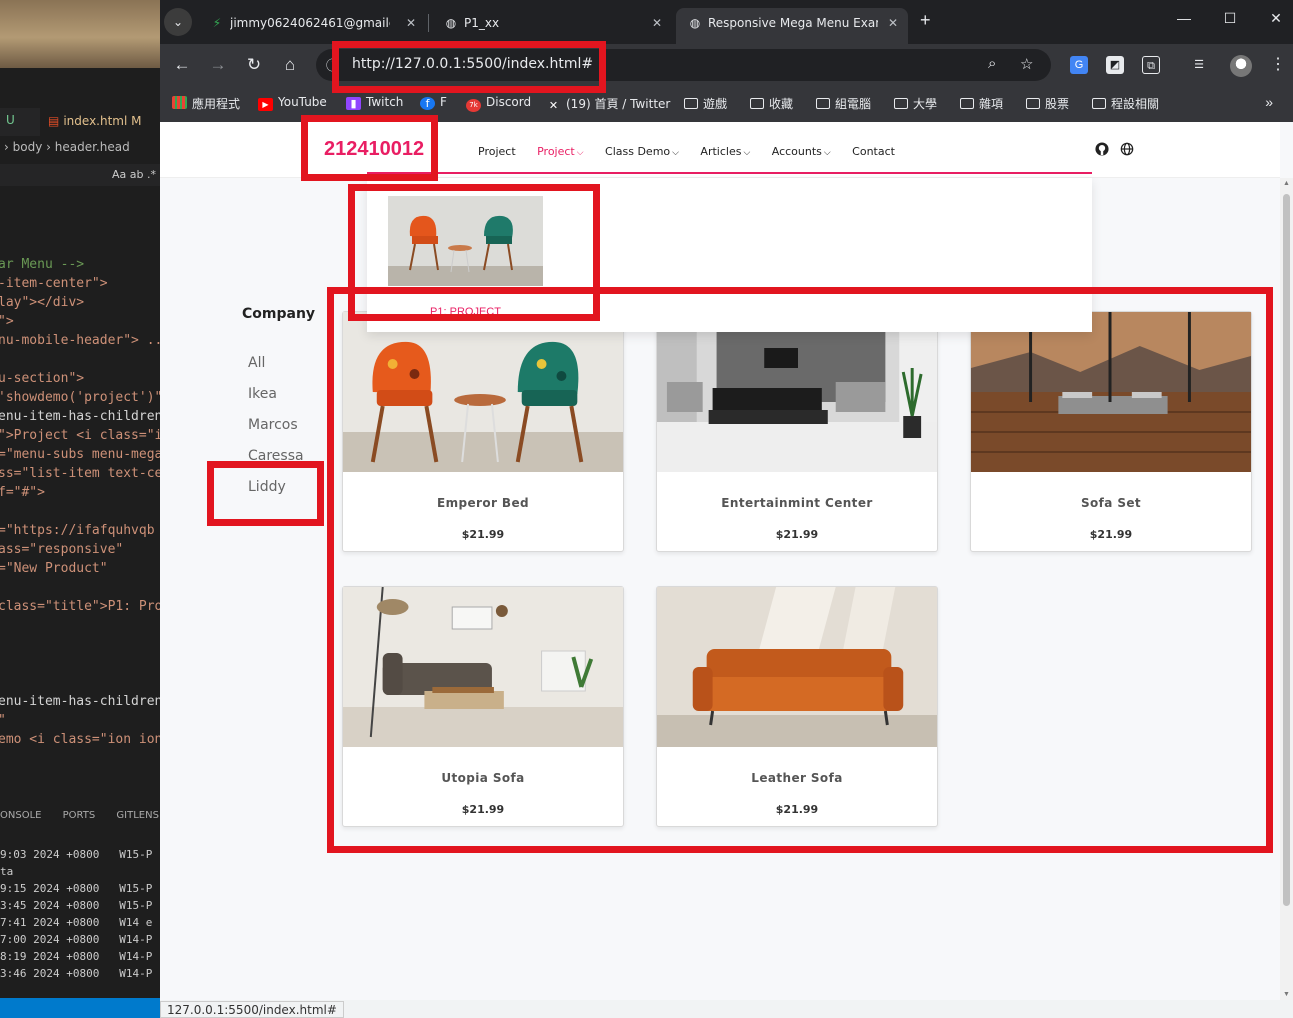 This screenshot has height=1018, width=1293. What do you see at coordinates (465, 257) in the screenshot?
I see `mega-menu-item-project: P1: PROJECT` at bounding box center [465, 257].